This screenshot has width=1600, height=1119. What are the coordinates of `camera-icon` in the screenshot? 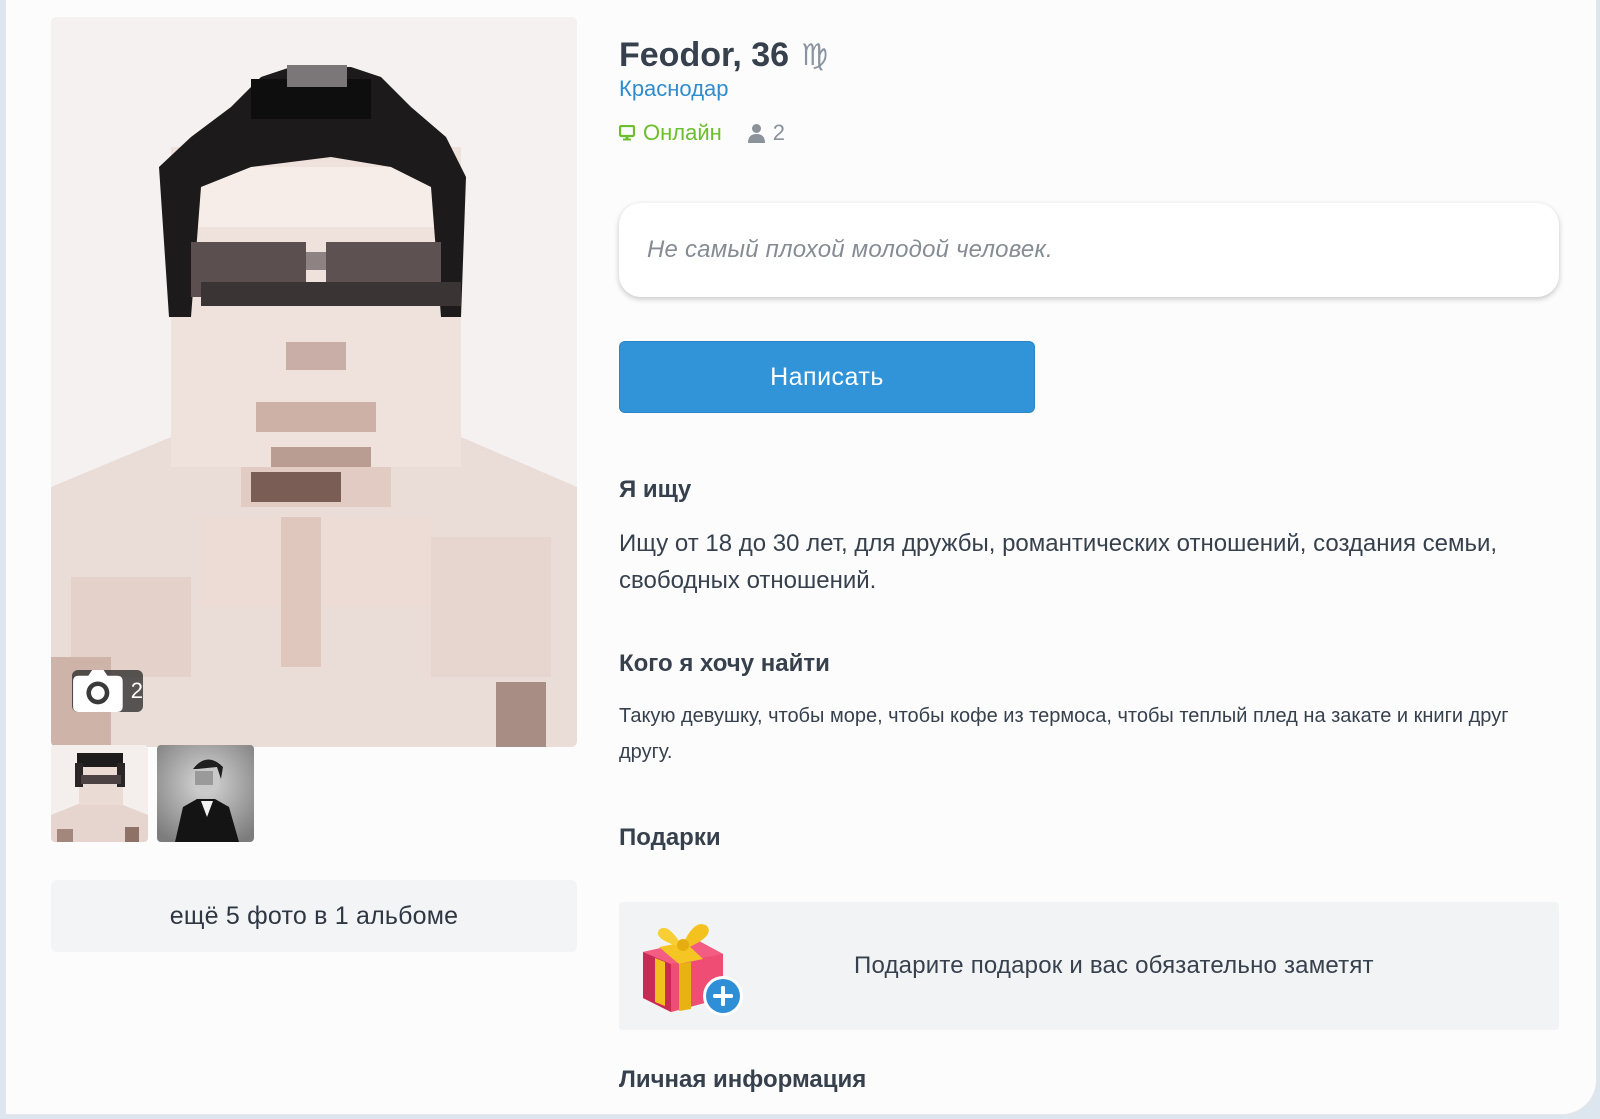 It's located at (98, 691).